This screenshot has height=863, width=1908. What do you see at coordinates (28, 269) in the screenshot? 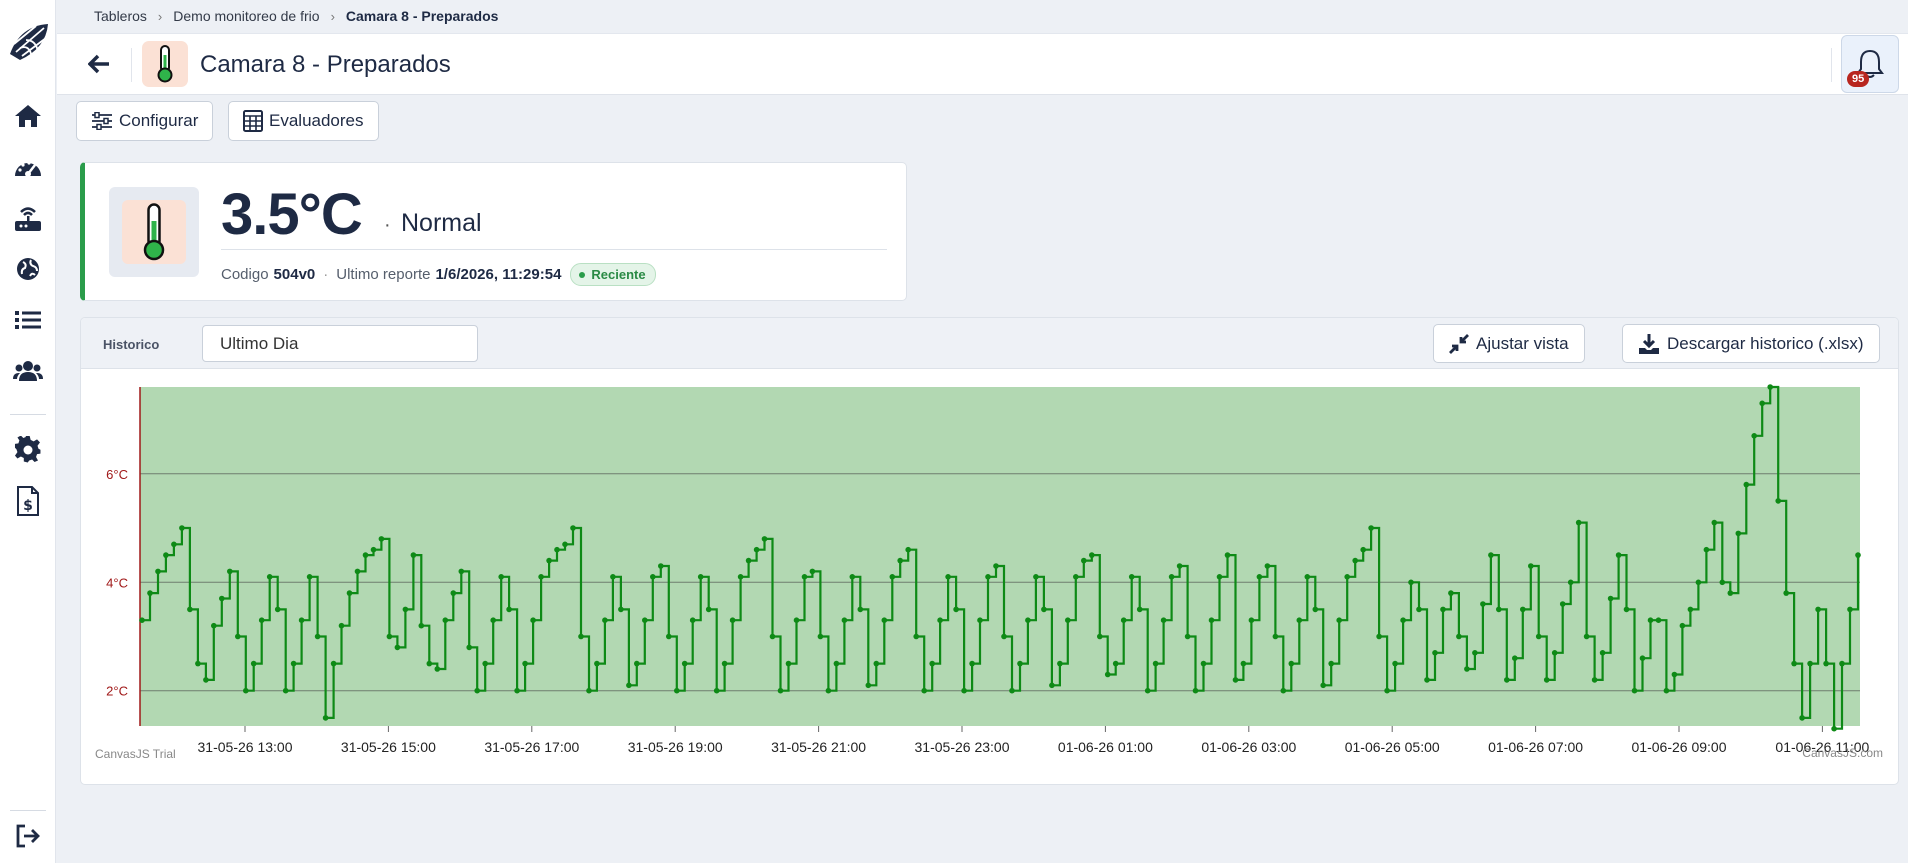
I see `globe-icon` at bounding box center [28, 269].